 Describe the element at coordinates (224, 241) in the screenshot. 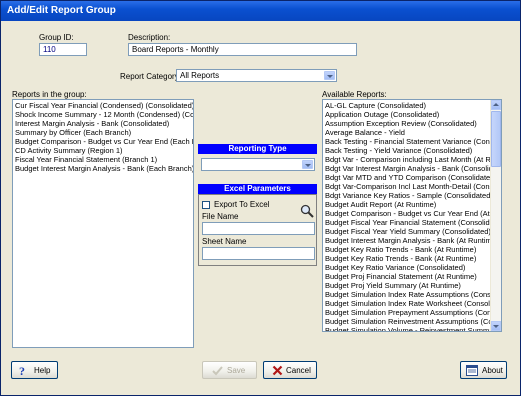

I see `sheet-name-label: Sheet Name` at that location.